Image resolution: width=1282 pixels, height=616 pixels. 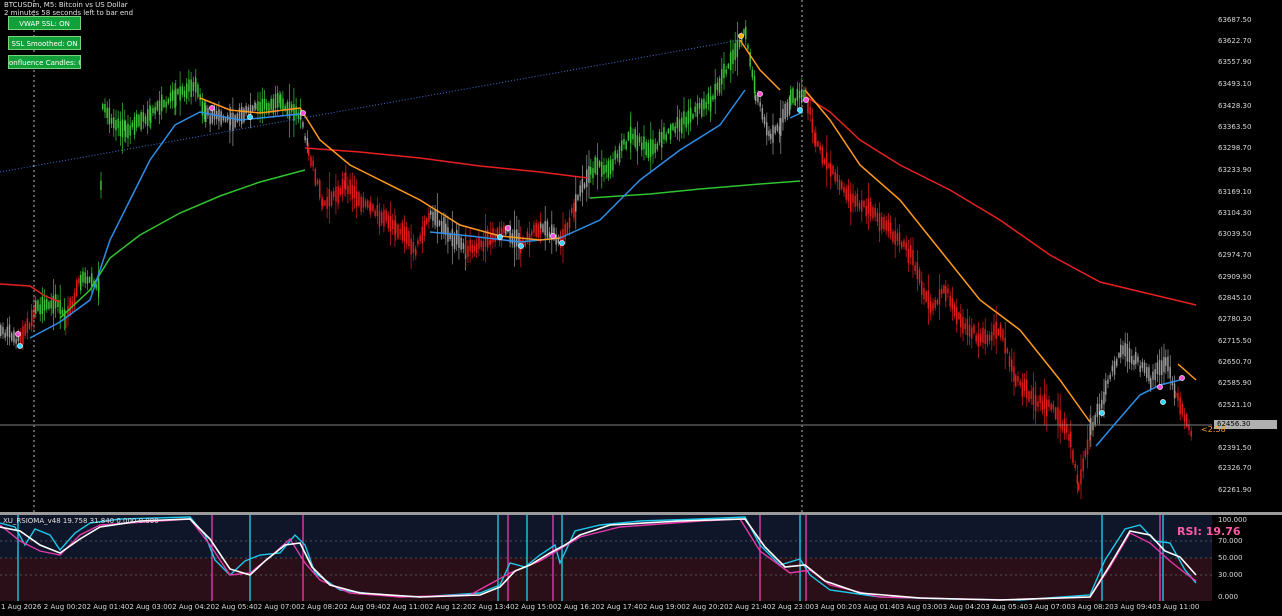 I want to click on time-axis-label: 2 Aug 00:20, so click(x=65, y=607).